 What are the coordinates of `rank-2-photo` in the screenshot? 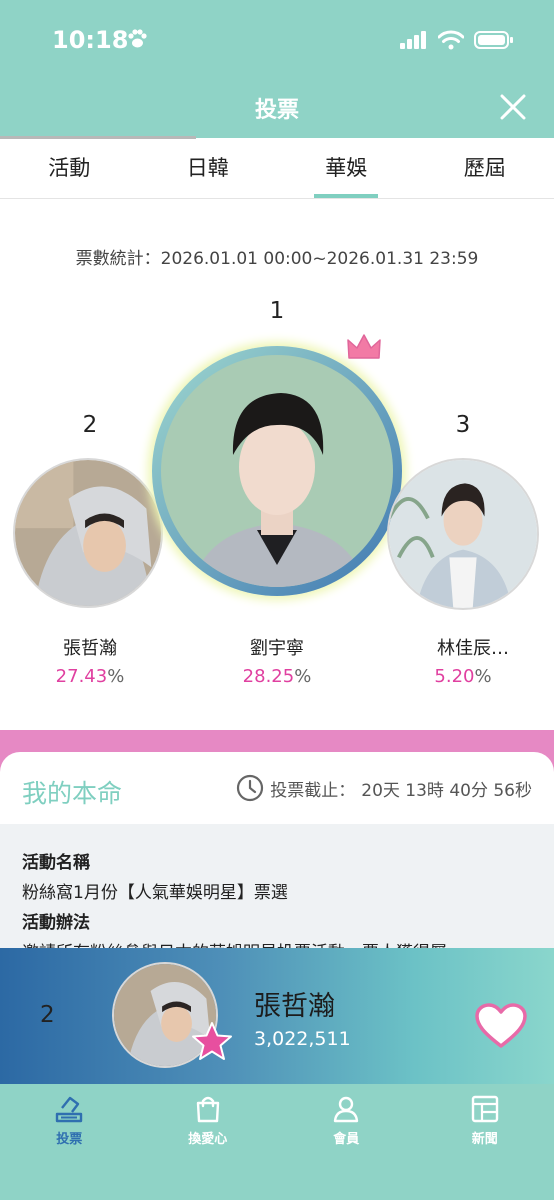 It's located at (88, 533).